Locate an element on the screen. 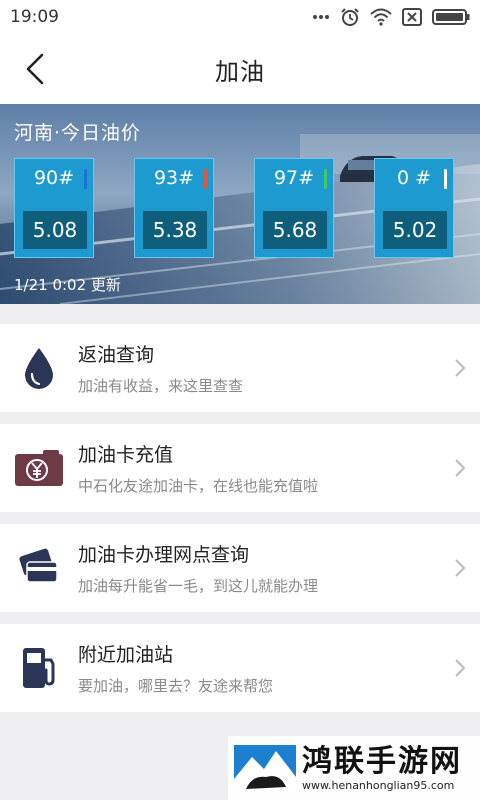 This screenshot has height=800, width=480. fuel-price-value: 5.02 is located at coordinates (415, 230).